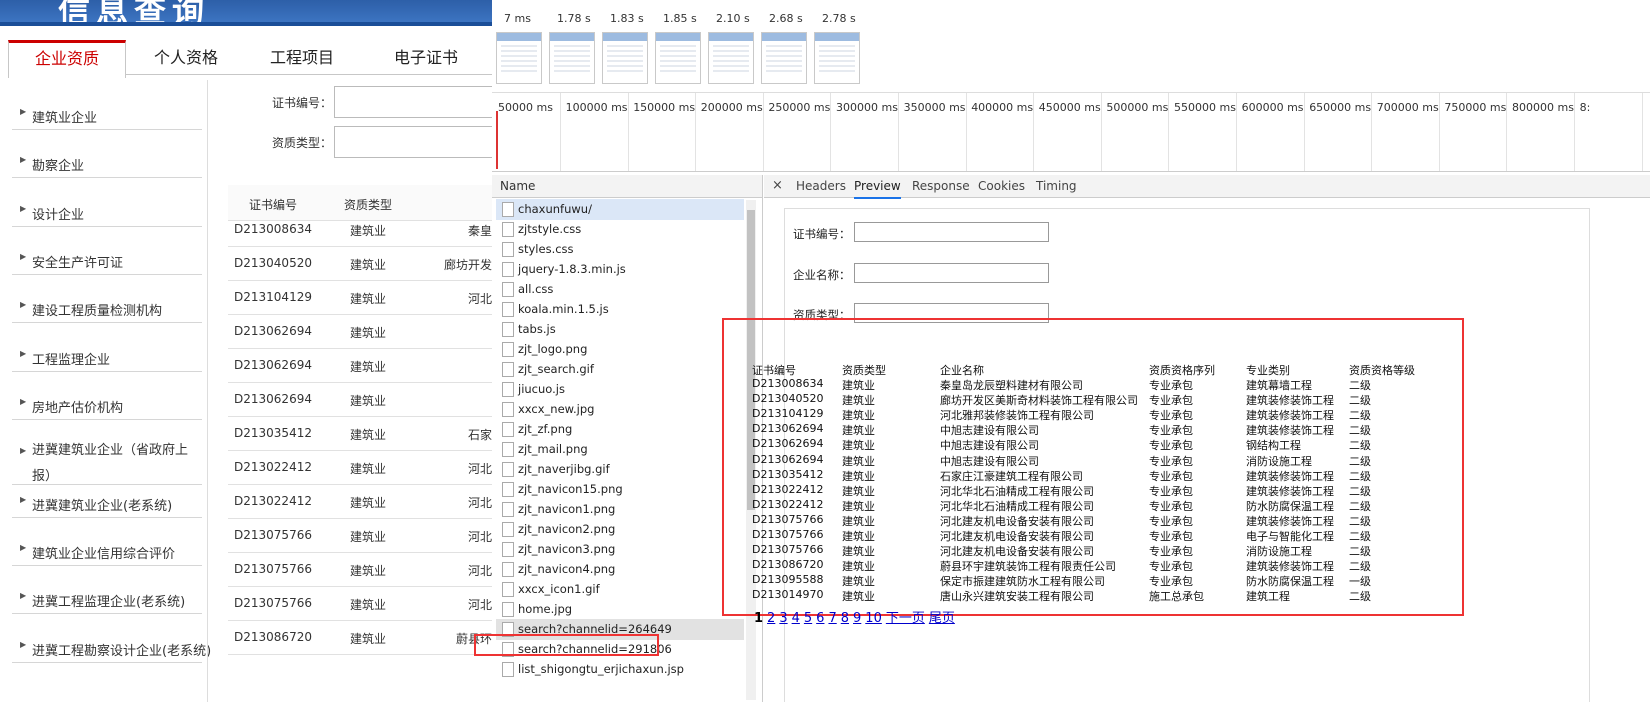  I want to click on pager-link: 4, so click(796, 618).